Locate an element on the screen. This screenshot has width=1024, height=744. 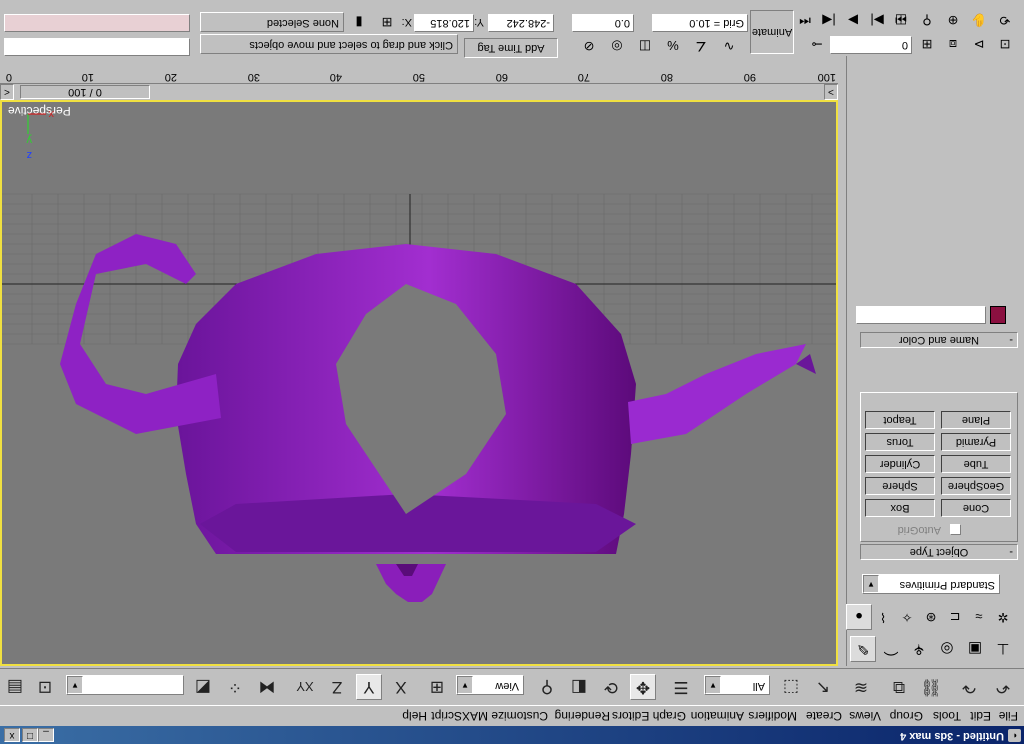
cylinder-button: Cylinder is located at coordinates (900, 464).